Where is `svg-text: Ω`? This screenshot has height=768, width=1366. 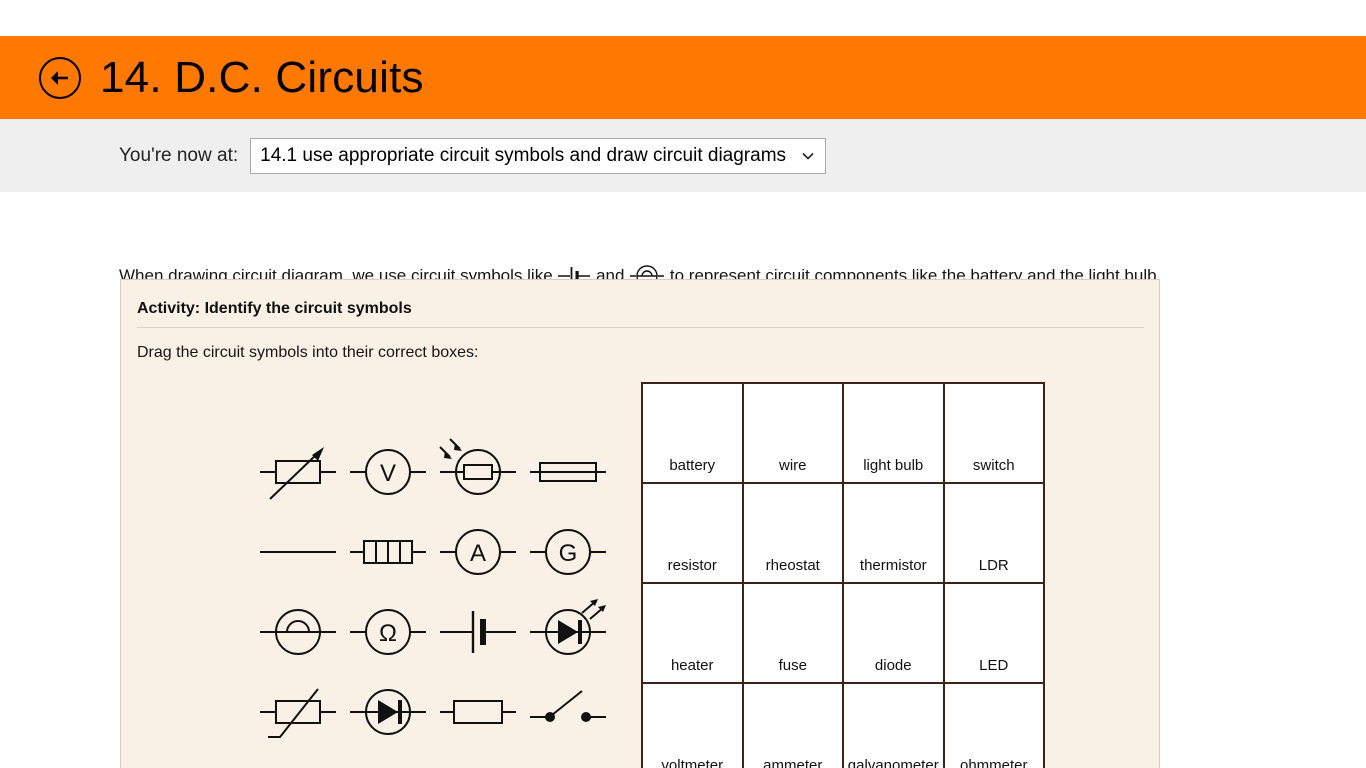
svg-text: Ω is located at coordinates (388, 633).